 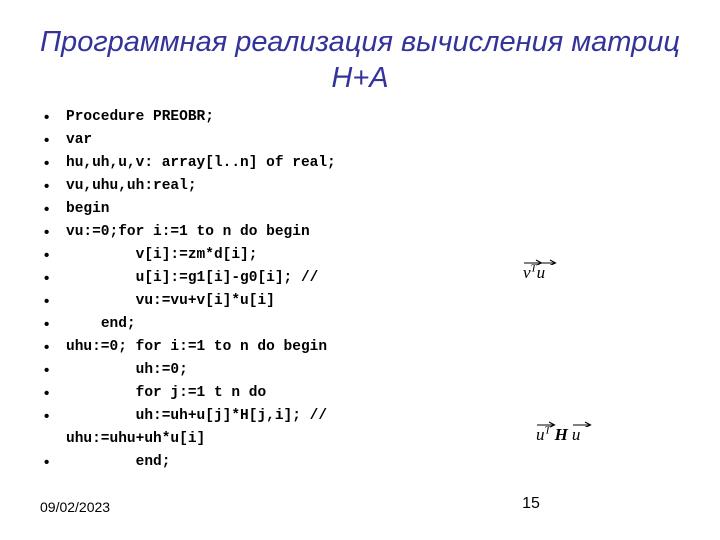 What do you see at coordinates (75, 507) in the screenshot?
I see `footer-date: 09/02/2023` at bounding box center [75, 507].